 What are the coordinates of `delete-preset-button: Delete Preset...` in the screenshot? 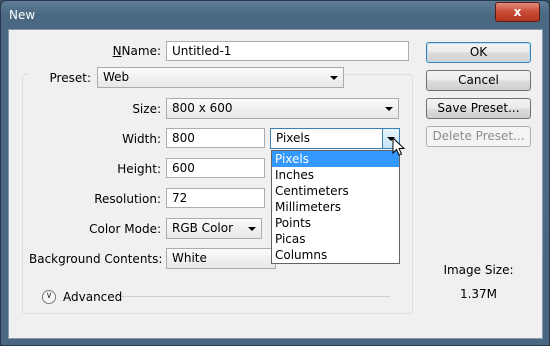 It's located at (478, 136).